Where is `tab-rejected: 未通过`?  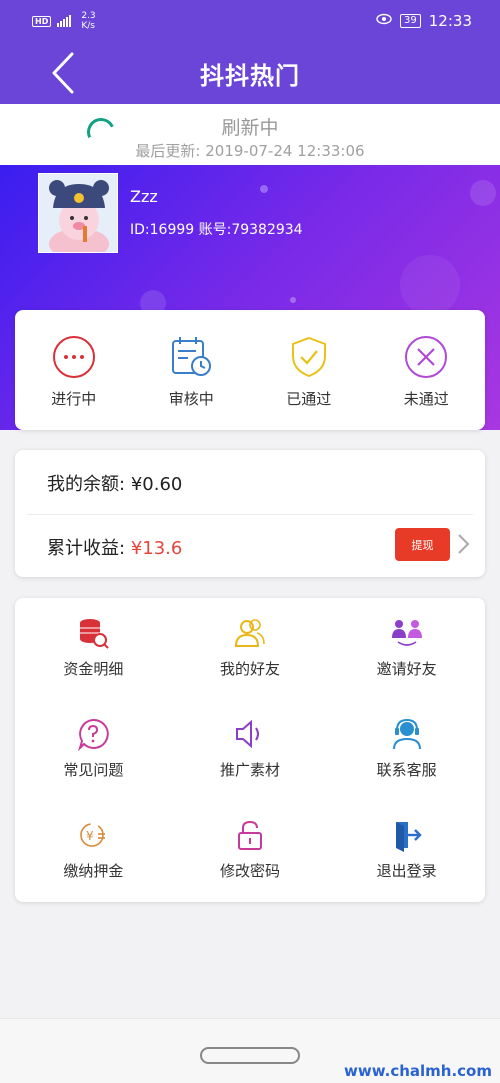 tab-rejected: 未通过 is located at coordinates (427, 370).